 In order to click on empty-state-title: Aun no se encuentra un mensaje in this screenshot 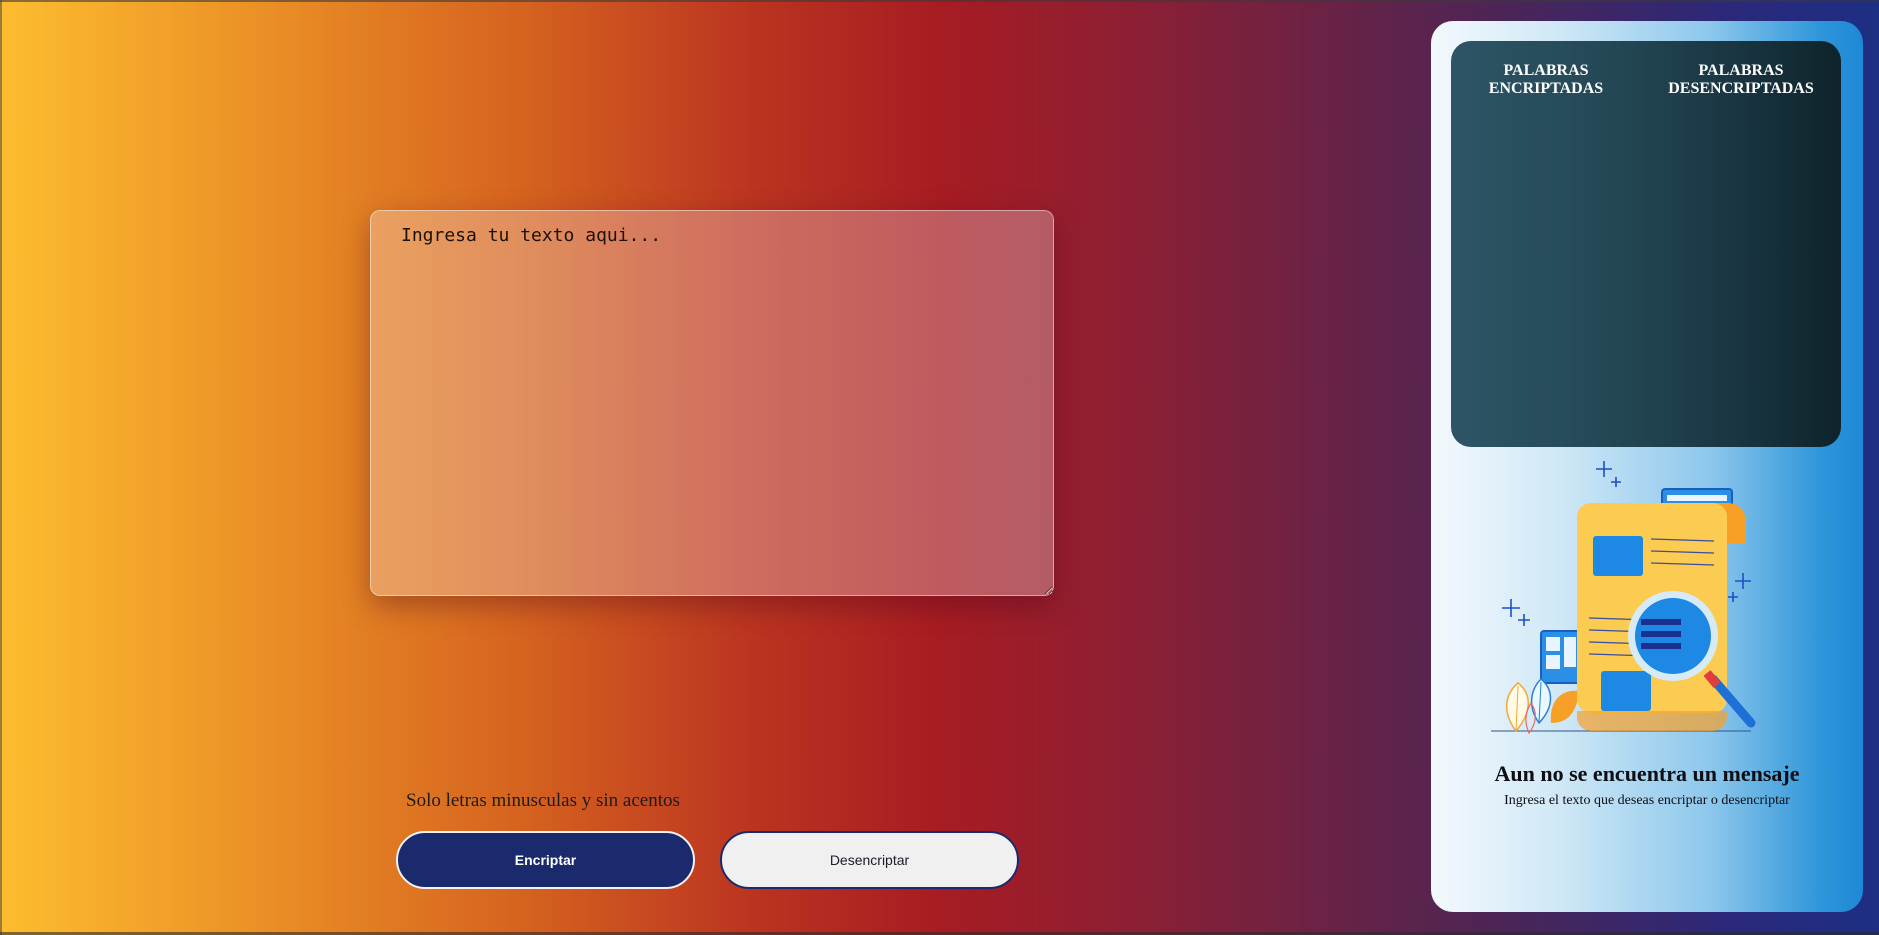, I will do `click(1647, 773)`.